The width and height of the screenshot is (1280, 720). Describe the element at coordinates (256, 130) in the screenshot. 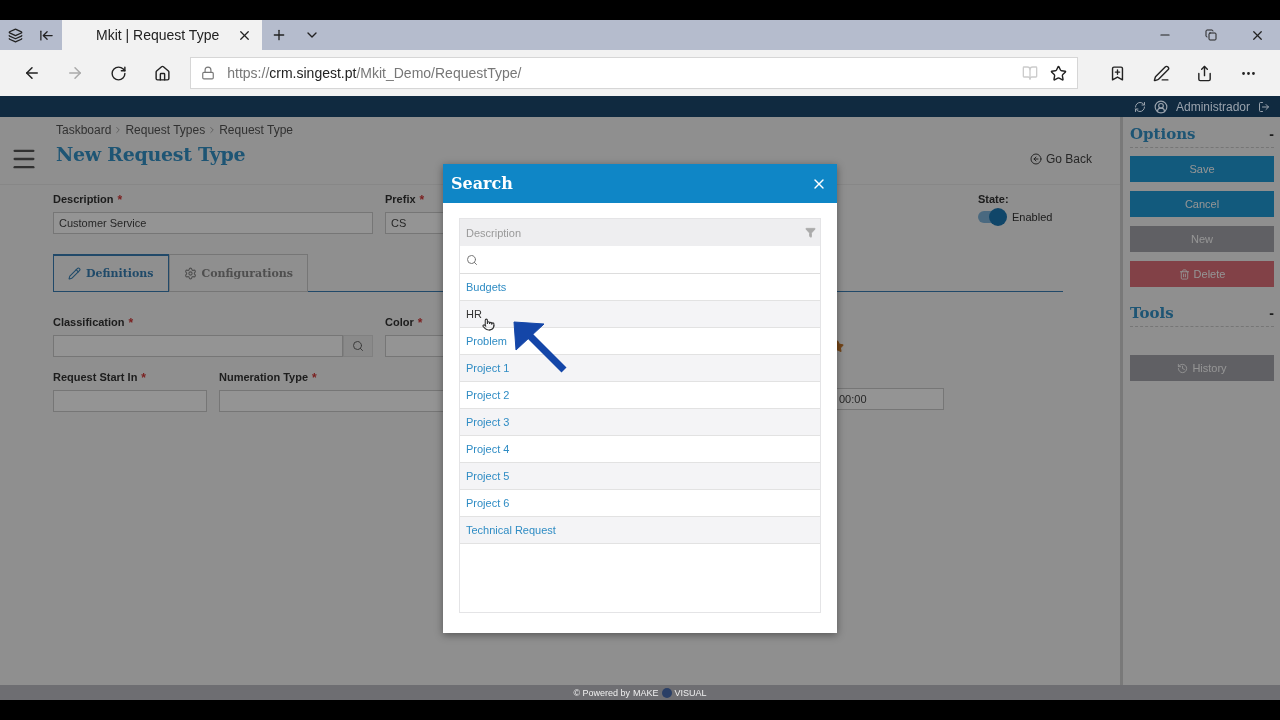

I see `breadcrumb-item: Request Type` at that location.